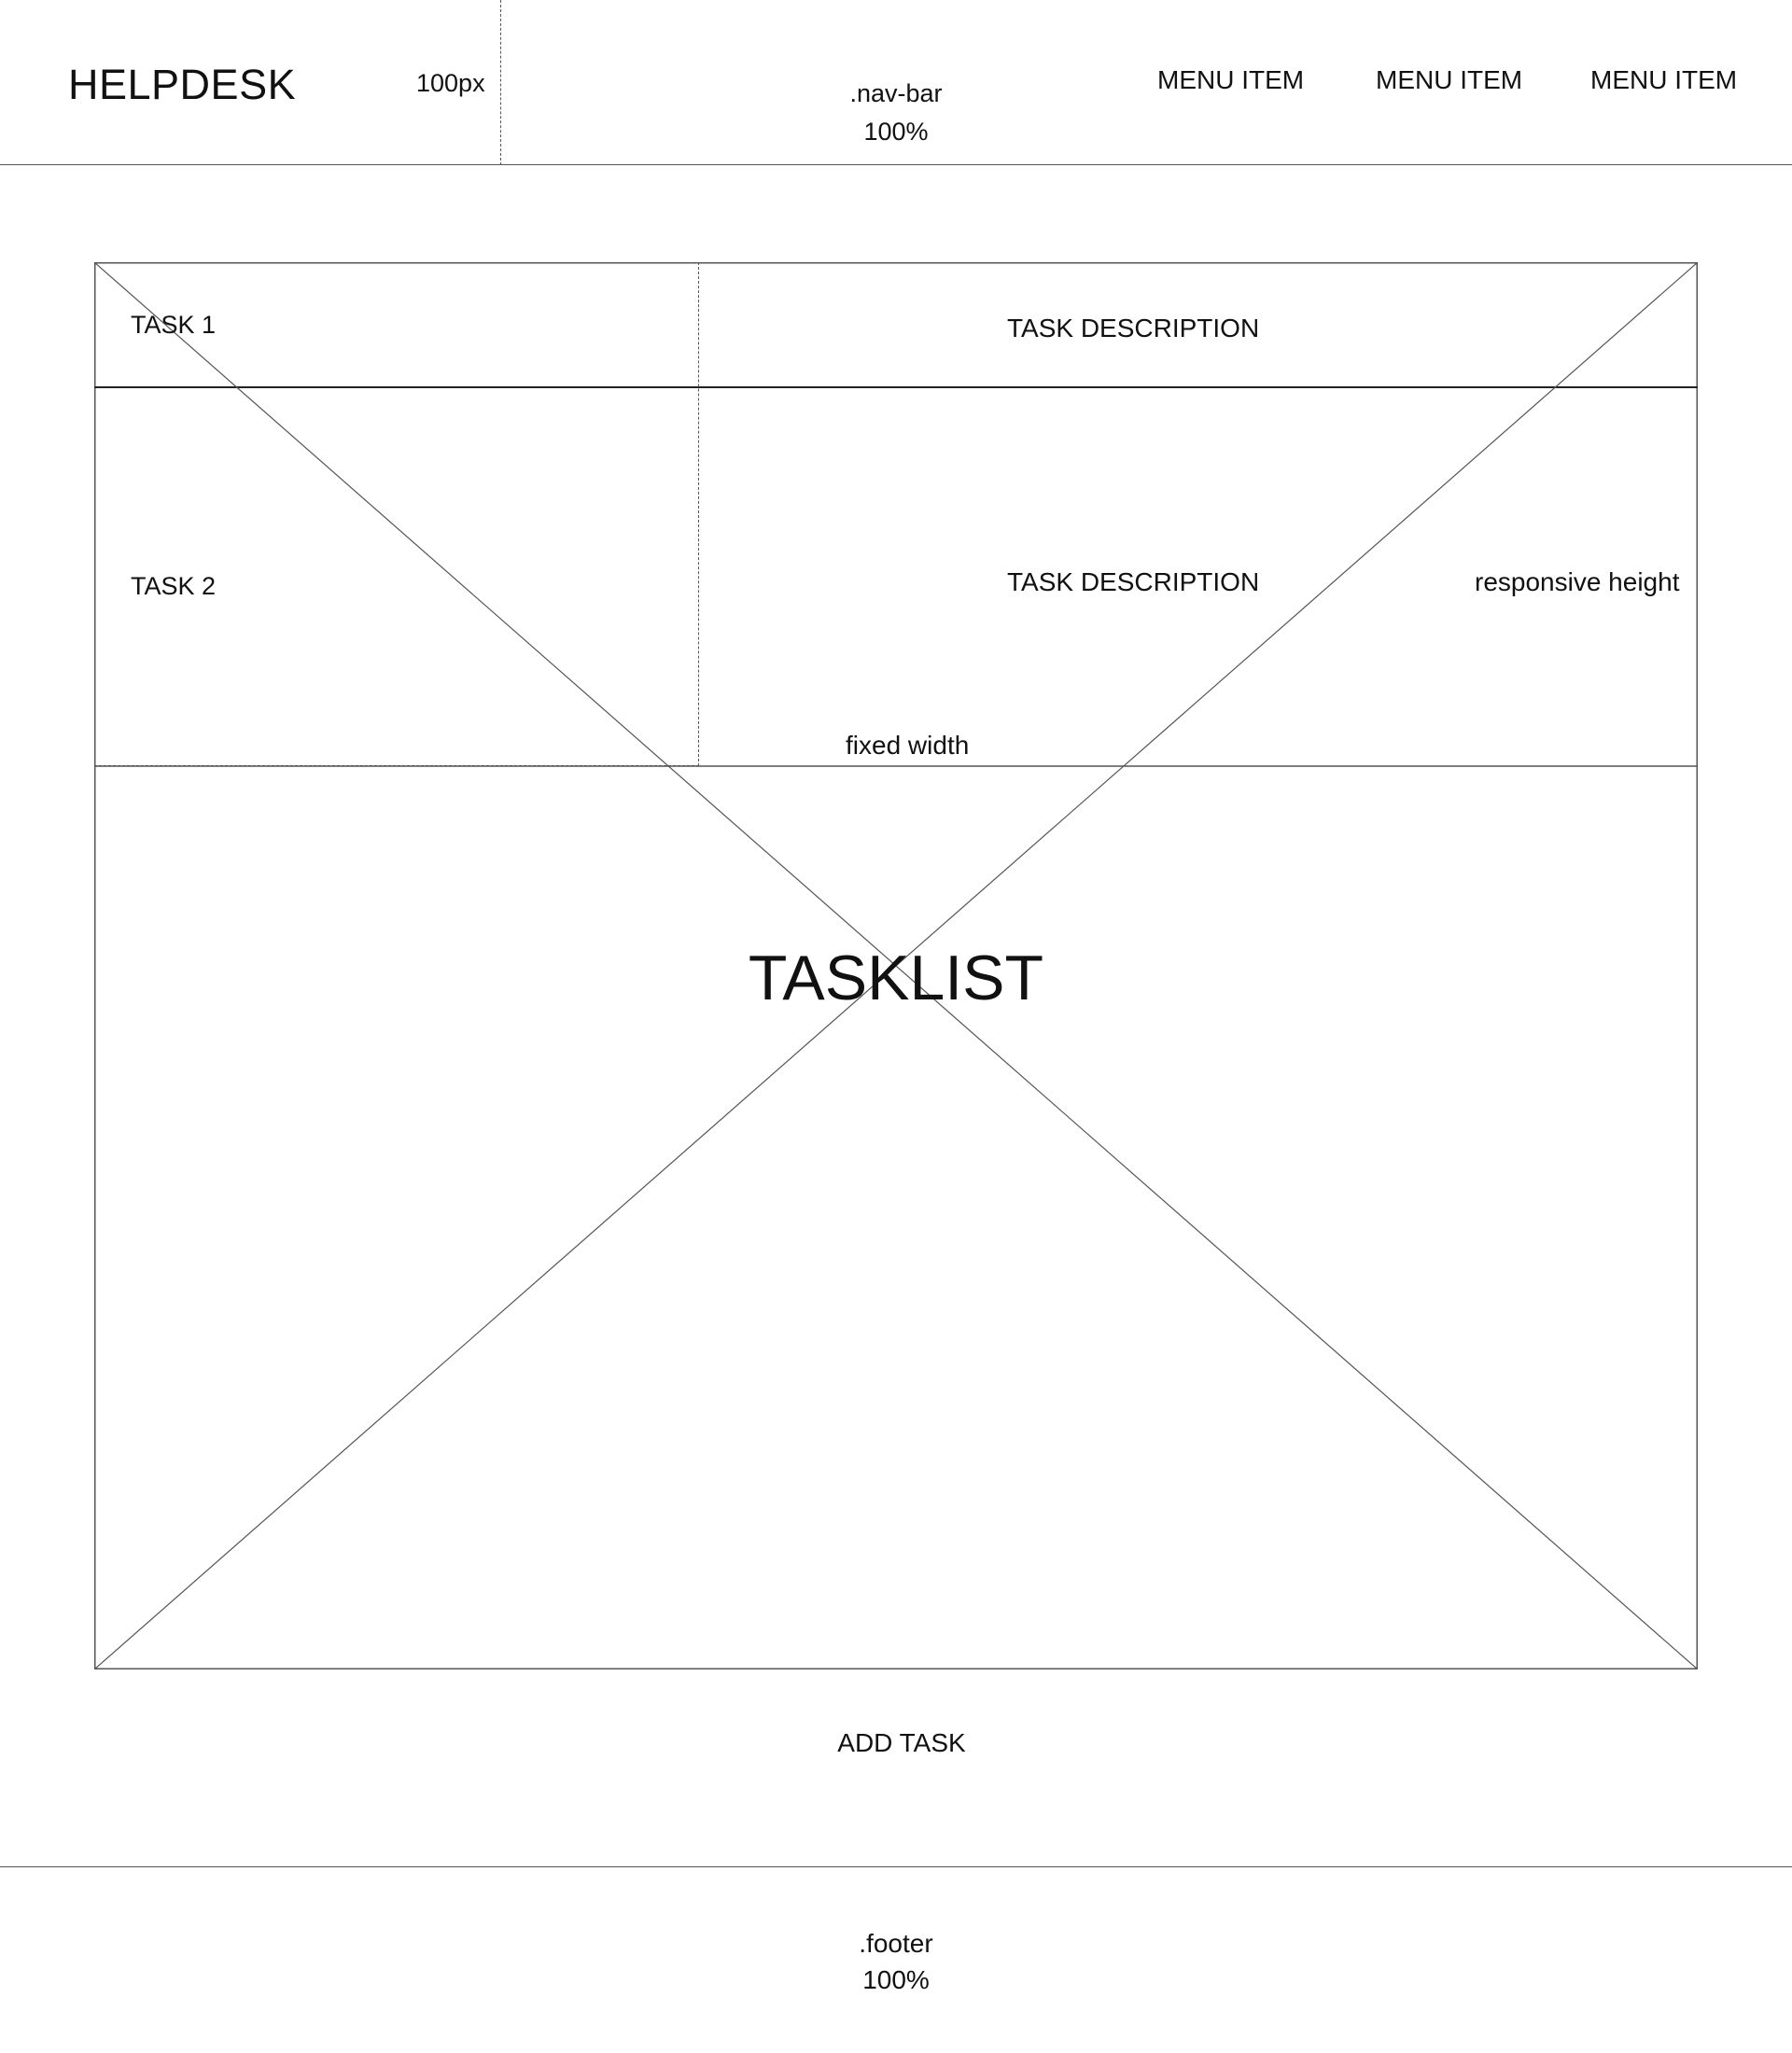 The height and width of the screenshot is (2053, 1792). Describe the element at coordinates (1230, 80) in the screenshot. I see `menu-item-1: MENU ITEM` at that location.